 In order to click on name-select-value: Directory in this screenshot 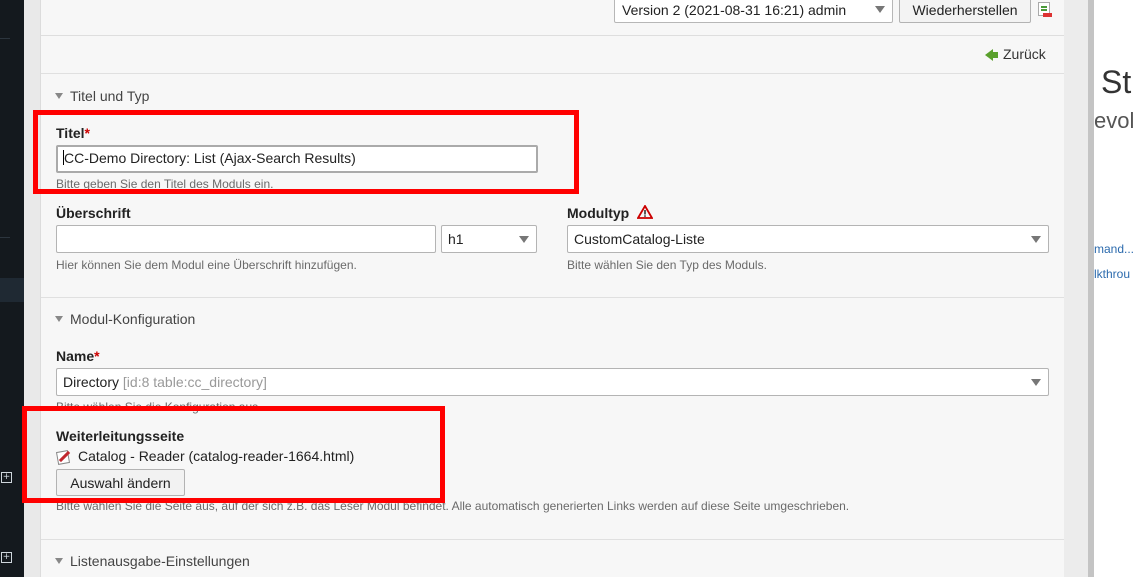, I will do `click(91, 382)`.